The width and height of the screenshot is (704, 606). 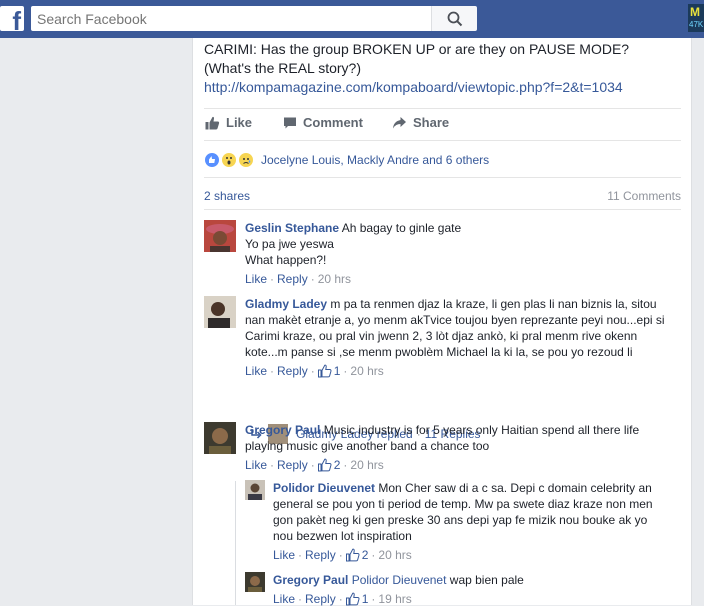 I want to click on comment-text: What happen?!, so click(x=286, y=260).